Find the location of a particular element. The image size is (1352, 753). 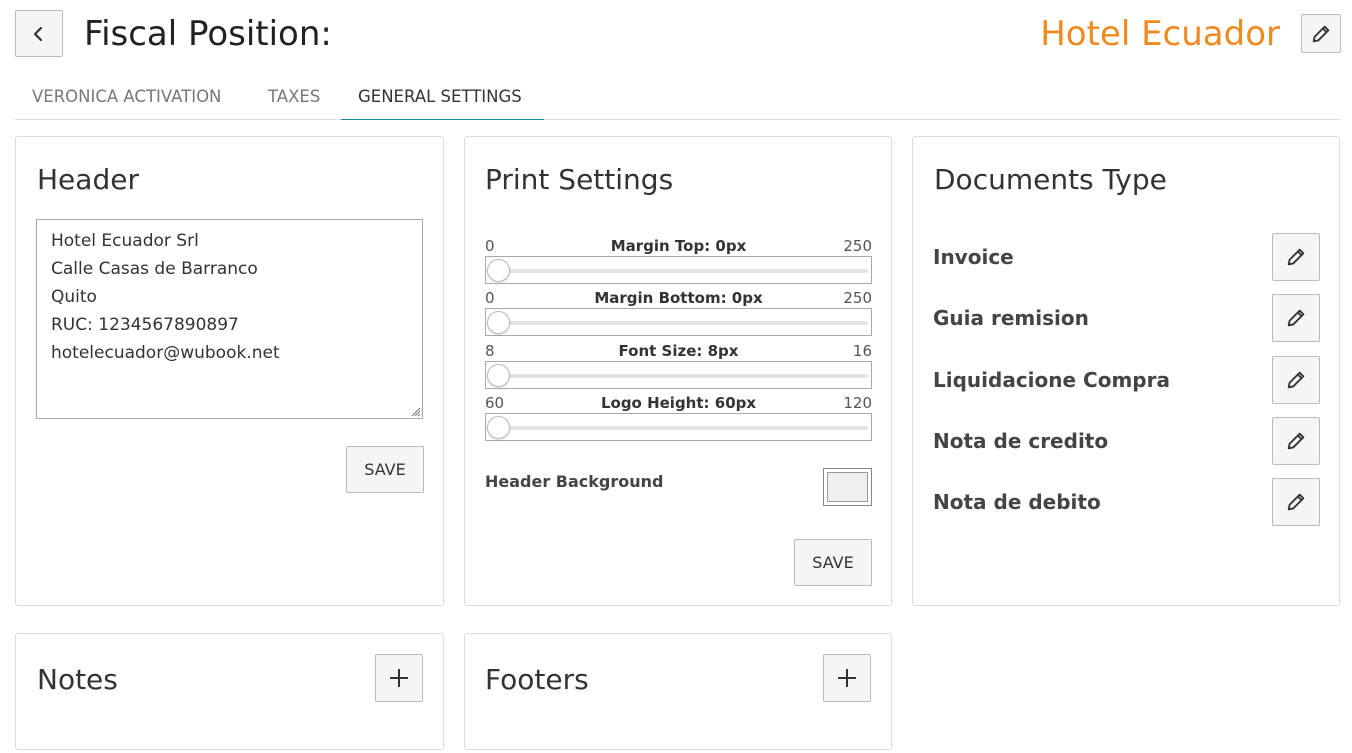

header-card-title: Header is located at coordinates (88, 179).